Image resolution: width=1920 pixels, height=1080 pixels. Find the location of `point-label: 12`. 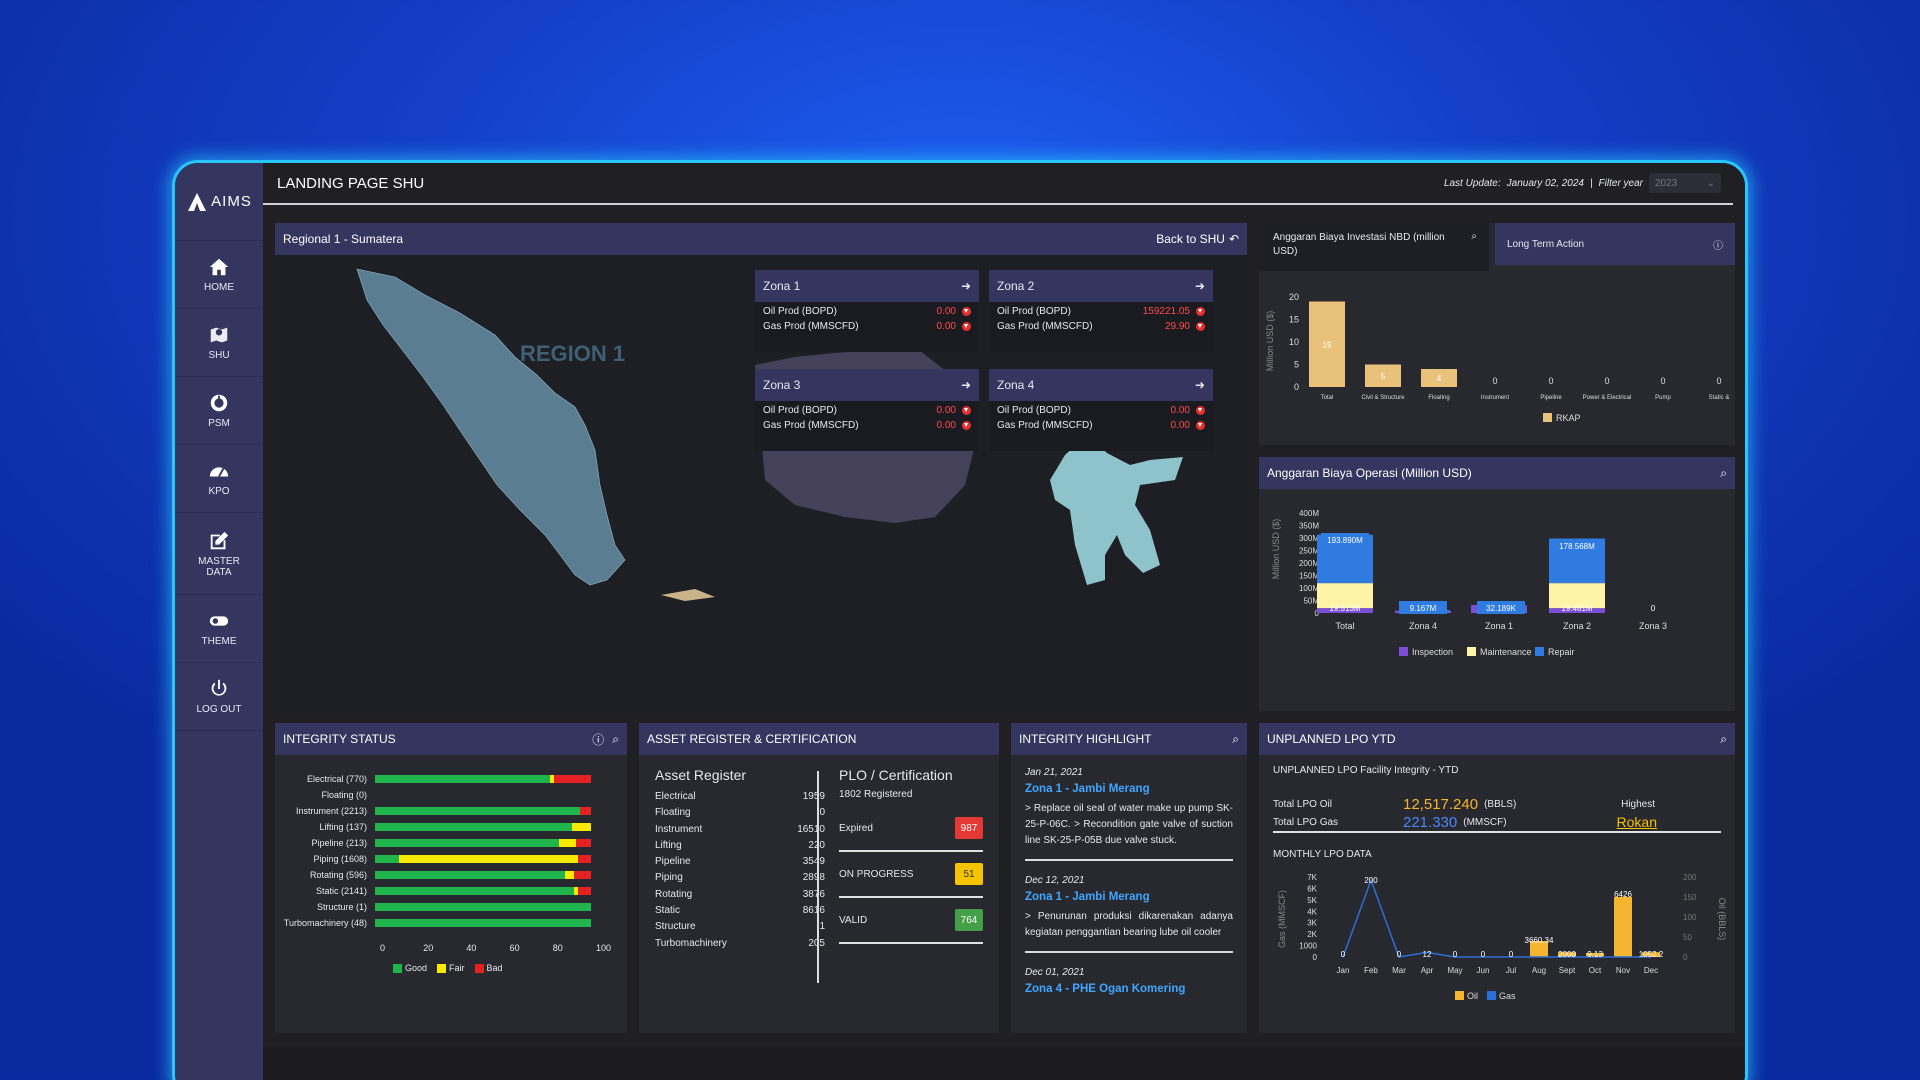

point-label: 12 is located at coordinates (1427, 954).